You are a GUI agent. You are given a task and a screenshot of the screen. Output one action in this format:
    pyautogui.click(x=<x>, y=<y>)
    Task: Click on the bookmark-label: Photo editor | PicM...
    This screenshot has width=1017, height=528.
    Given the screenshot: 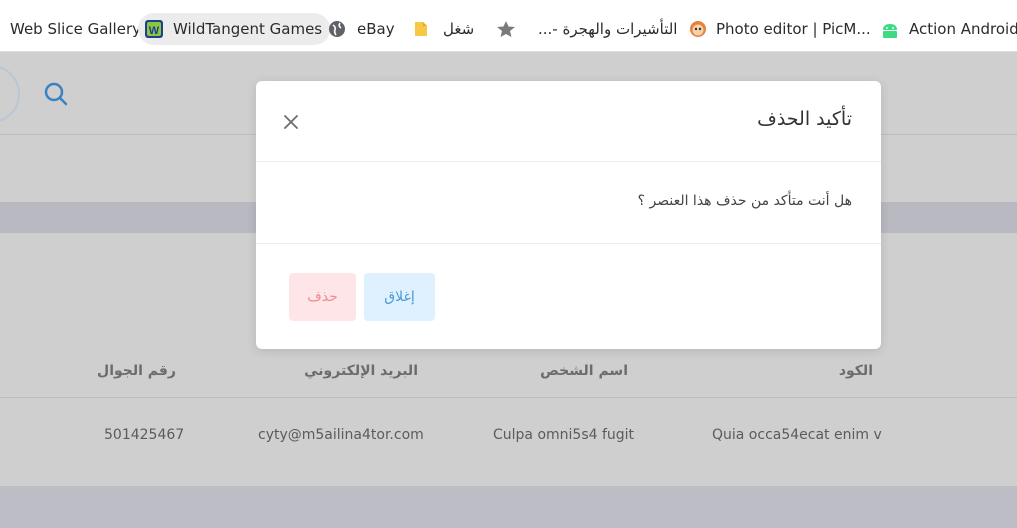 What is the action you would take?
    pyautogui.click(x=793, y=29)
    